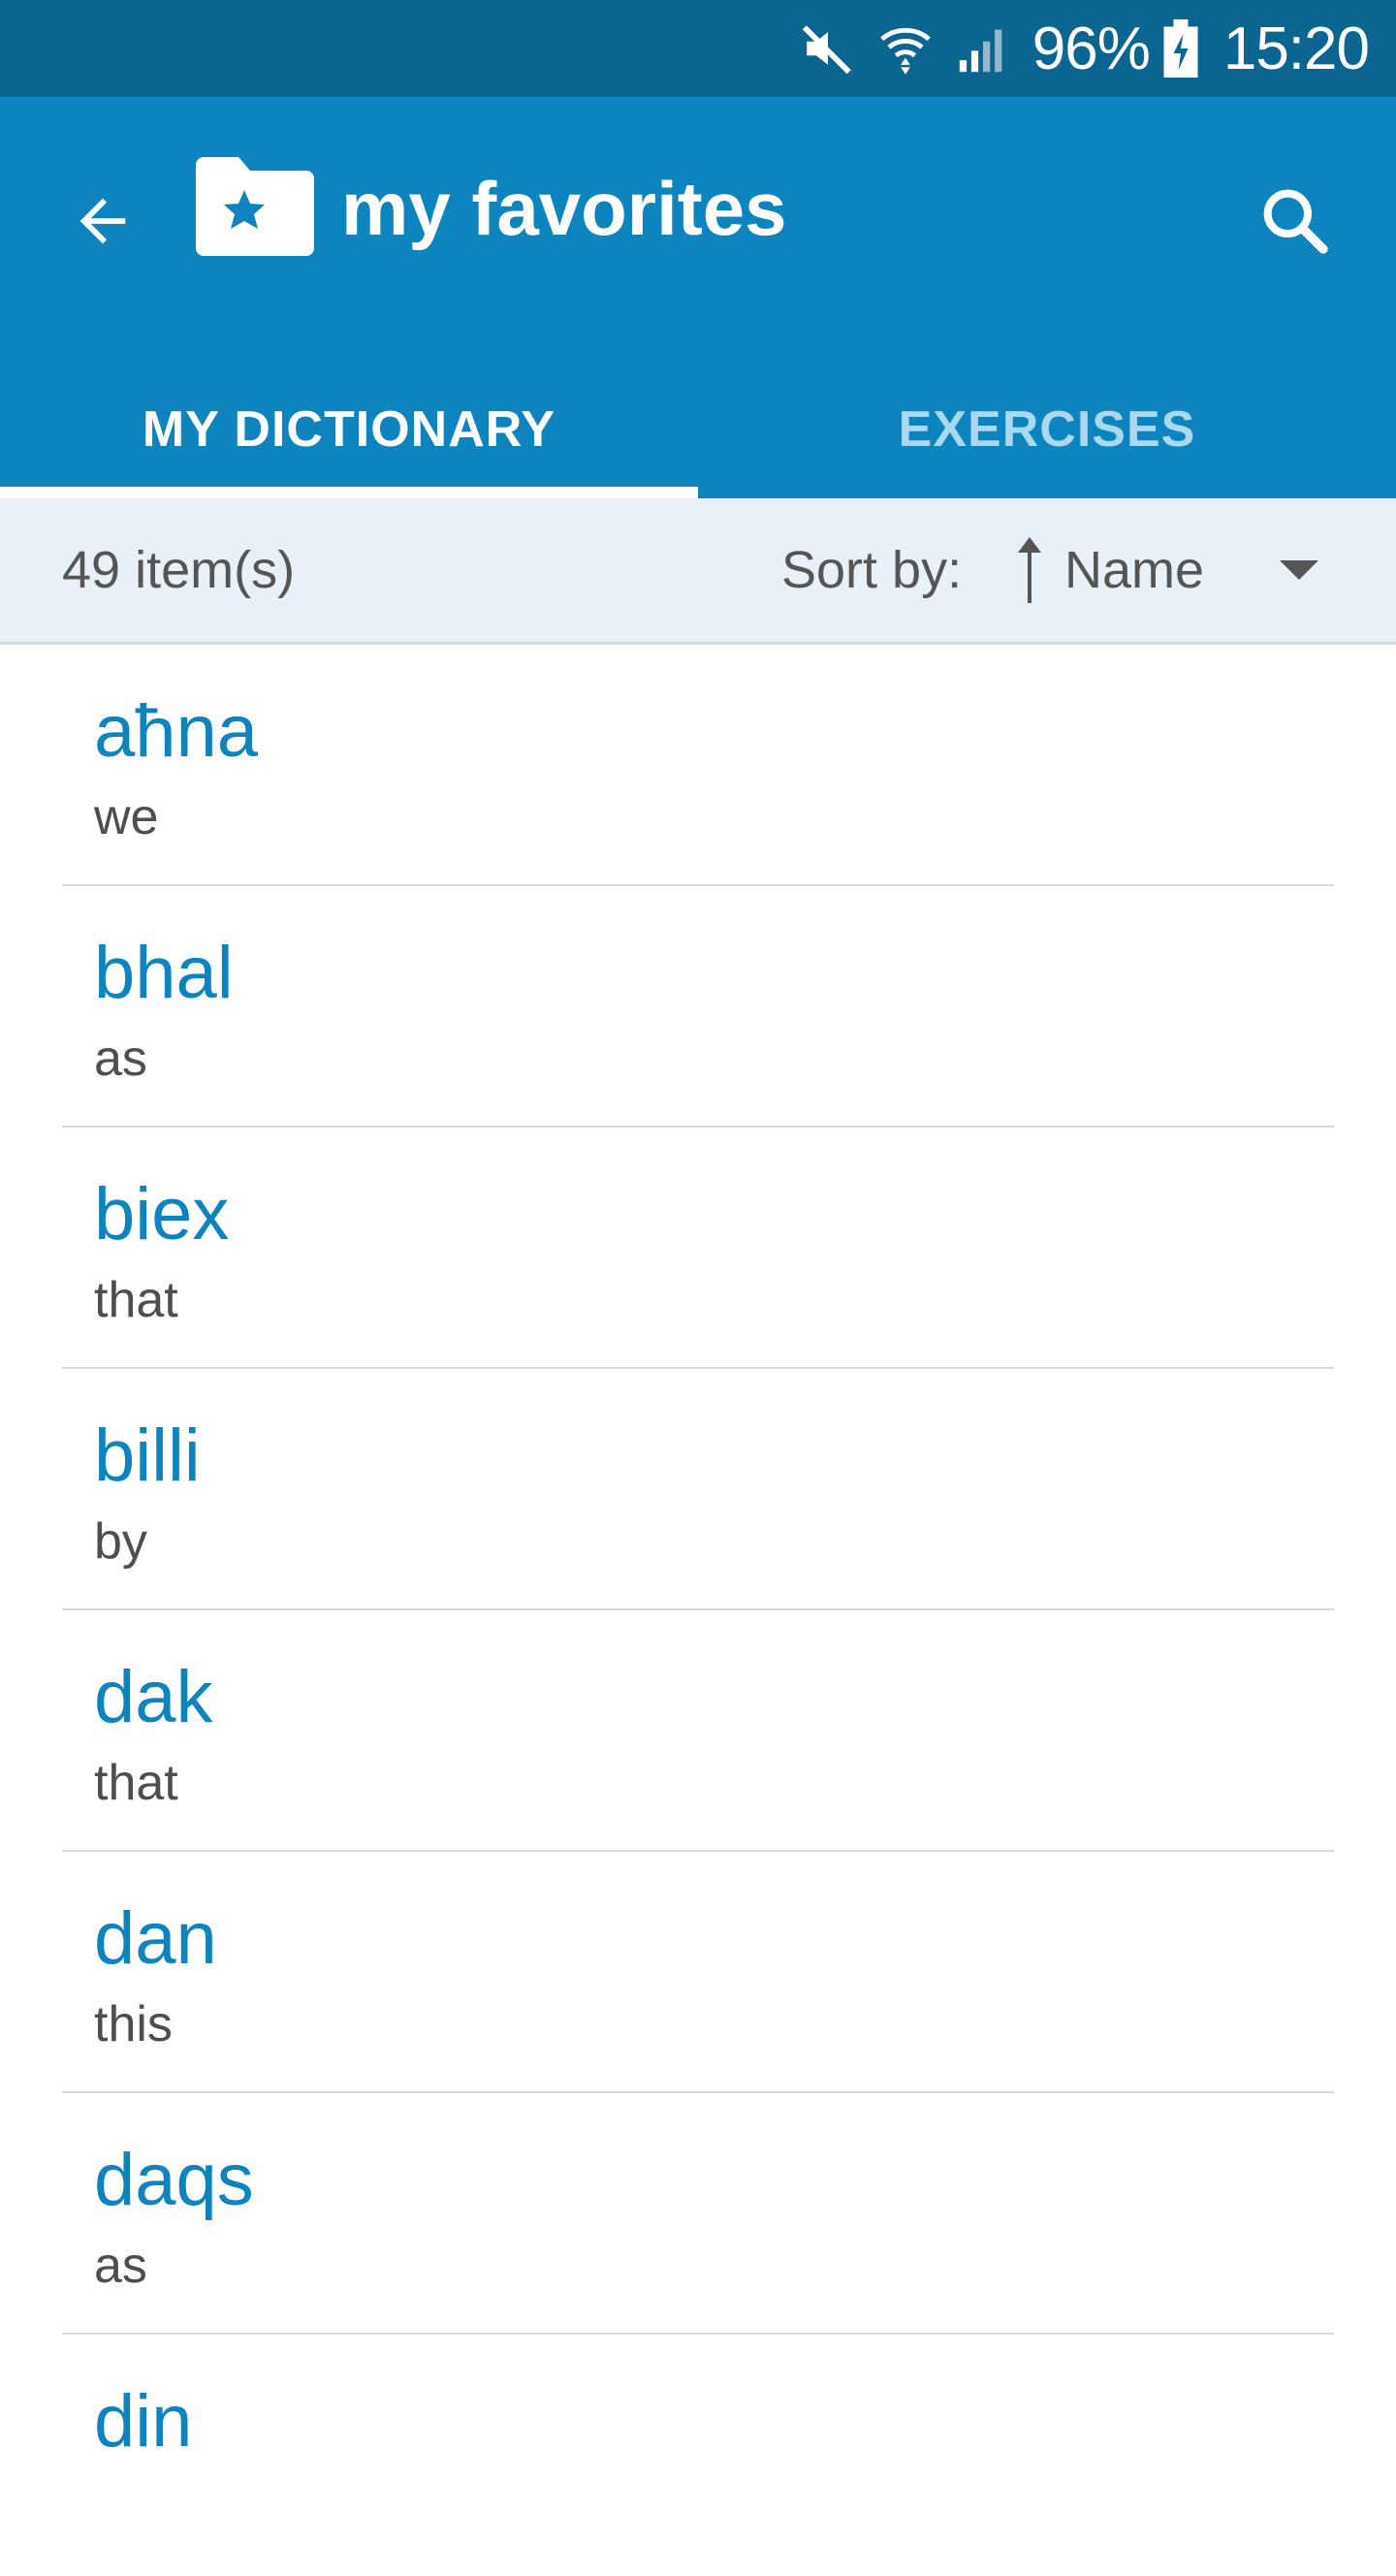 The height and width of the screenshot is (2576, 1396). Describe the element at coordinates (983, 49) in the screenshot. I see `signal-icon` at that location.